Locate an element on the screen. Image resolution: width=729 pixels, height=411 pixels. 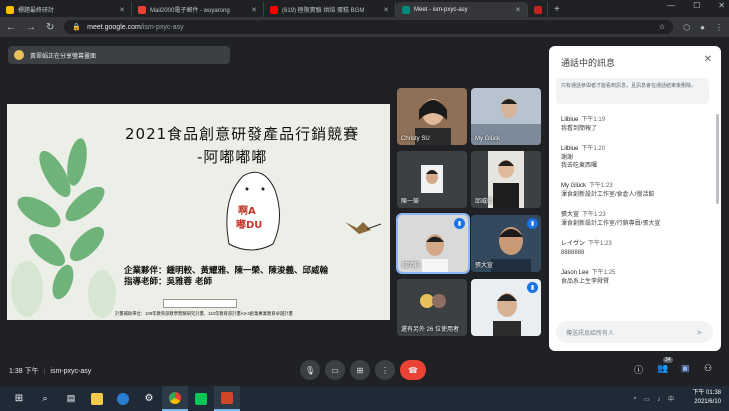
slide-subtitle: -阿嘟嘟嘟 is located at coordinates (232, 157).